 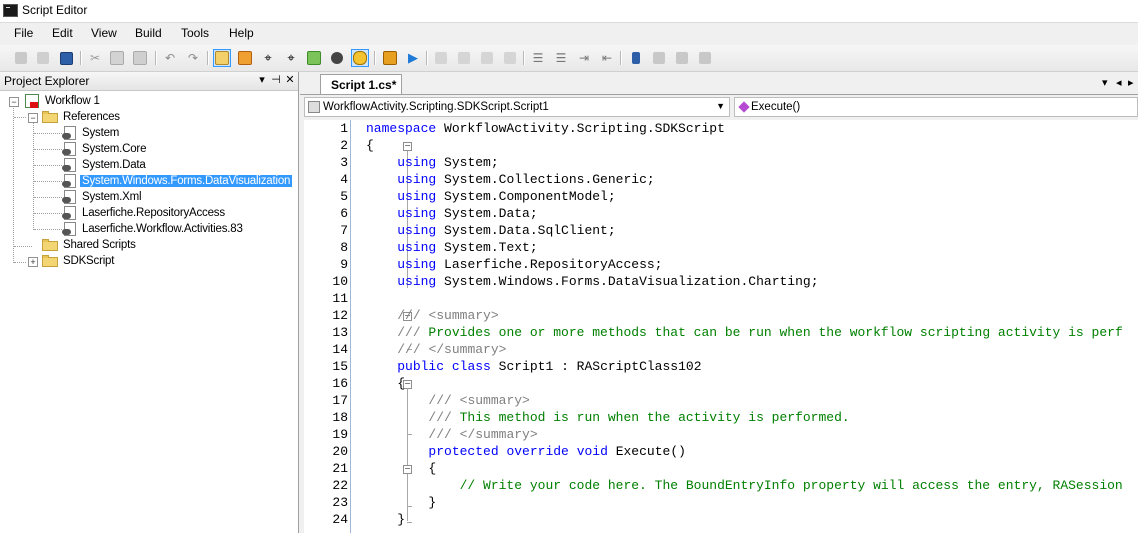 I want to click on panel-menu-icon: ▾, so click(x=262, y=79).